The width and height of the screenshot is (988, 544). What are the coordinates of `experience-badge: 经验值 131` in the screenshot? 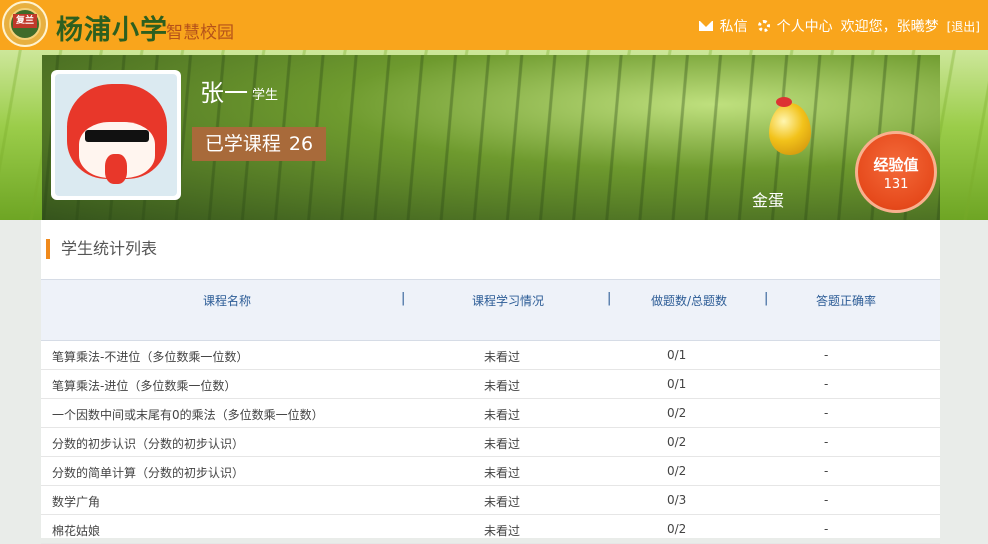 It's located at (896, 172).